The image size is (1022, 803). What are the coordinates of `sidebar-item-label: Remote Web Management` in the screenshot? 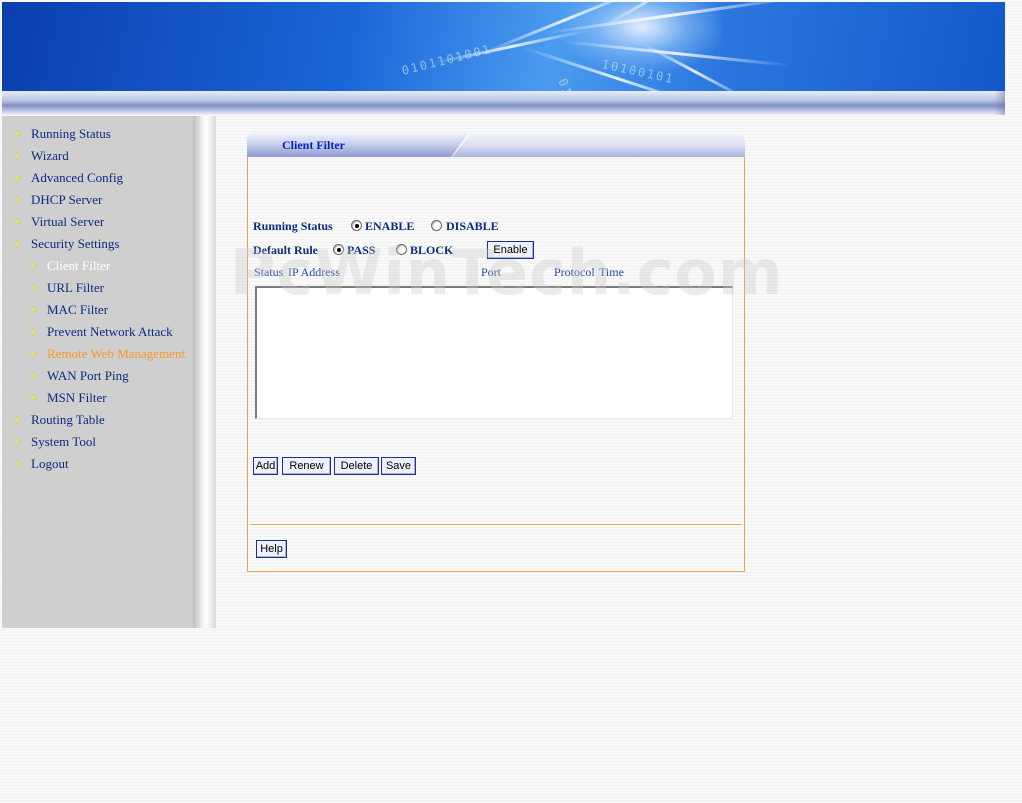 It's located at (116, 353).